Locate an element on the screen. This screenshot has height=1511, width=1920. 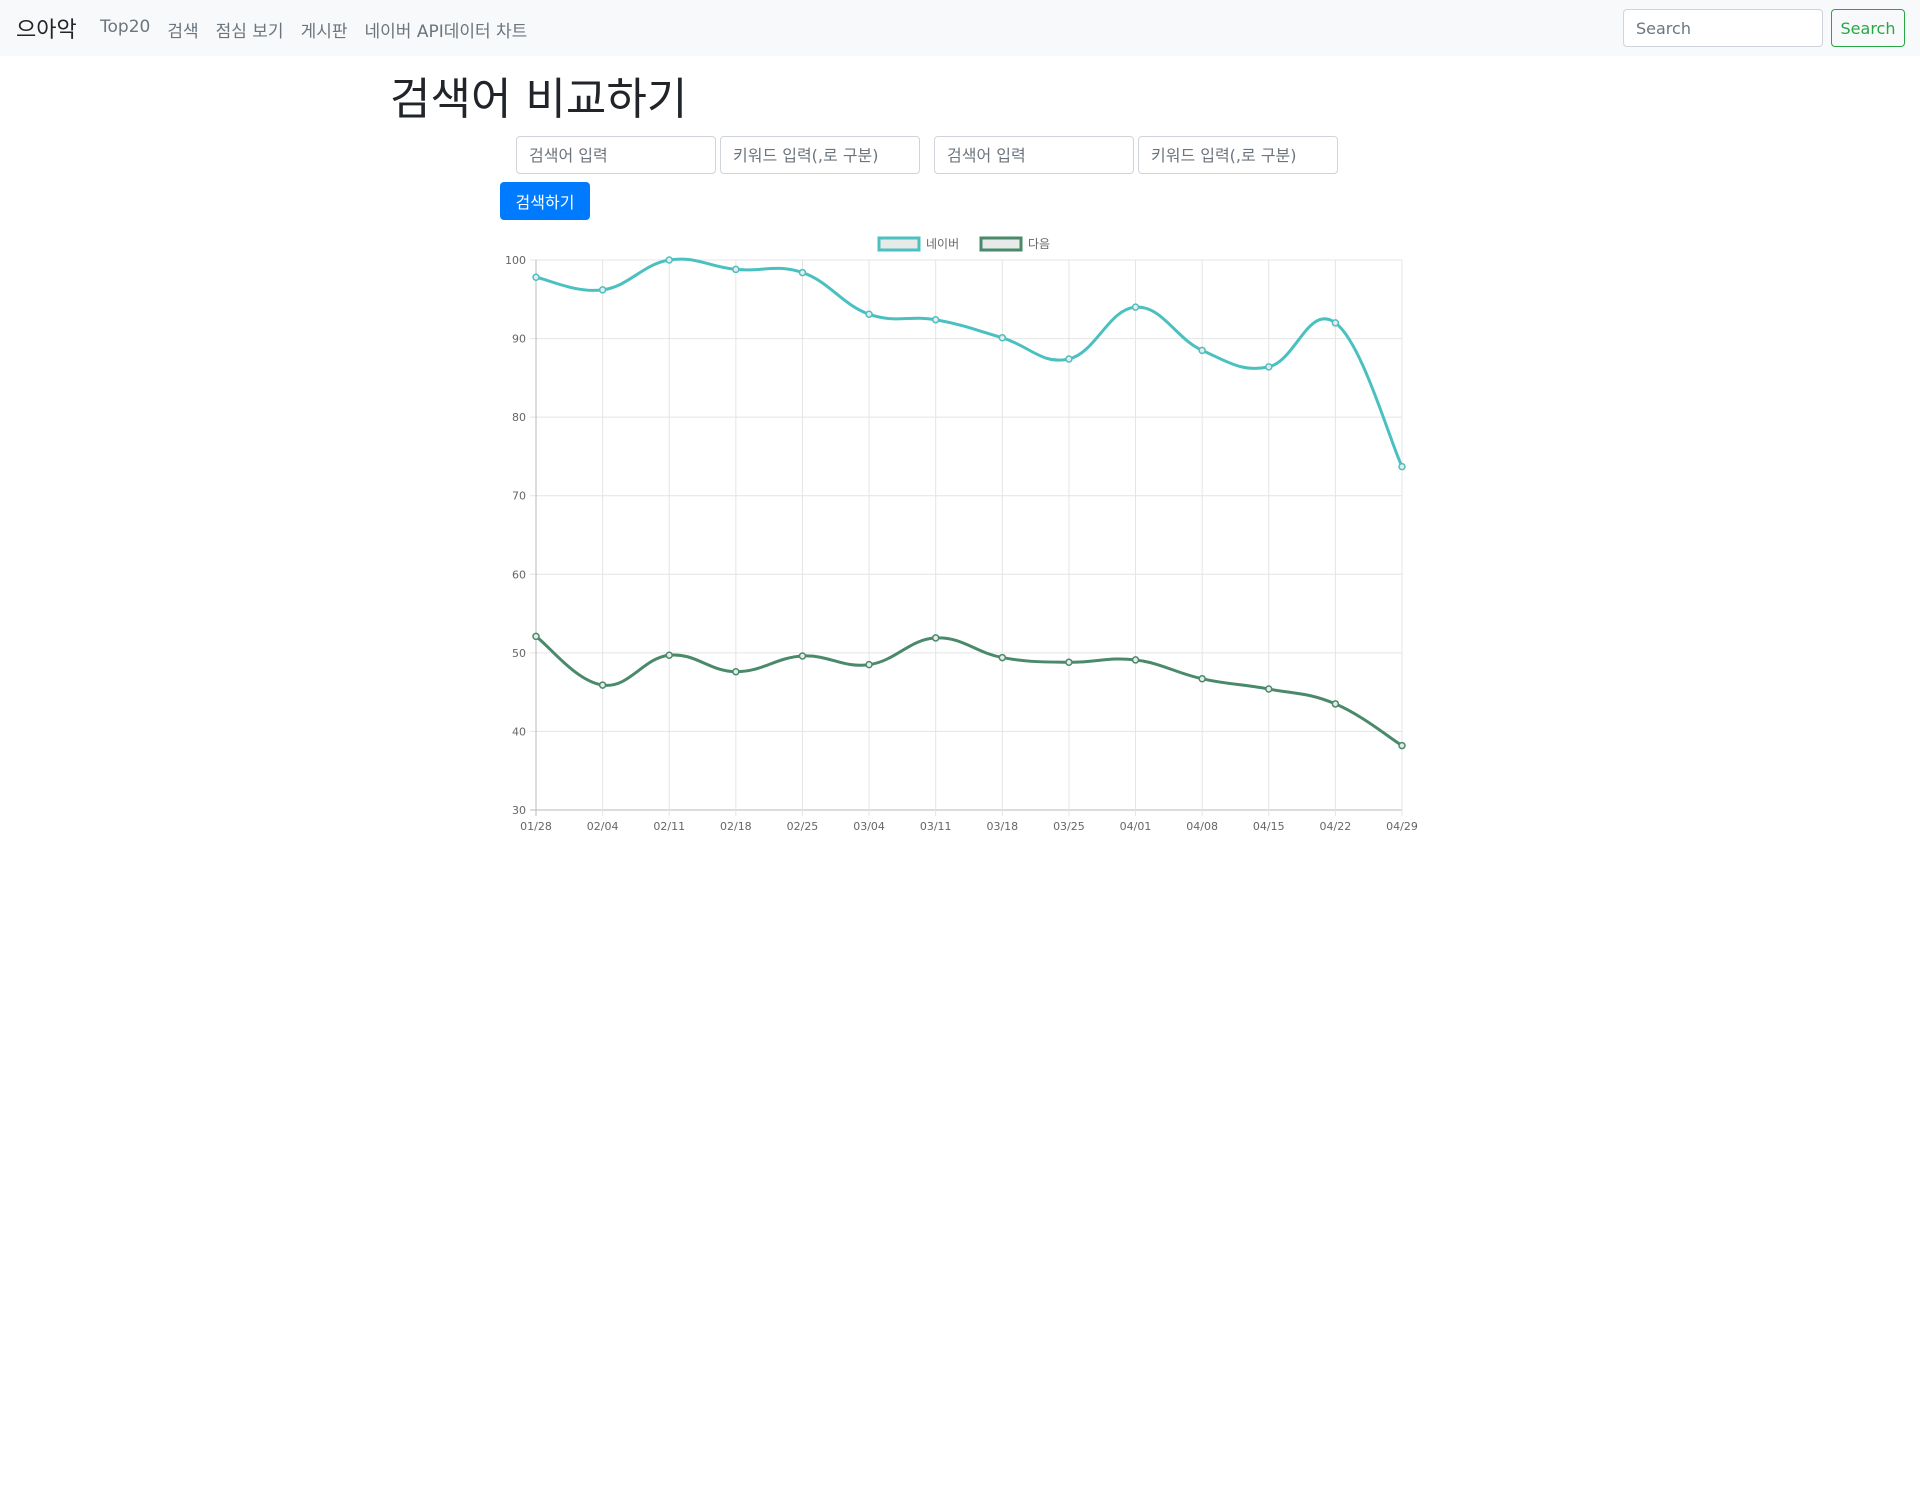
nav-link-board: 게시판 is located at coordinates (324, 29).